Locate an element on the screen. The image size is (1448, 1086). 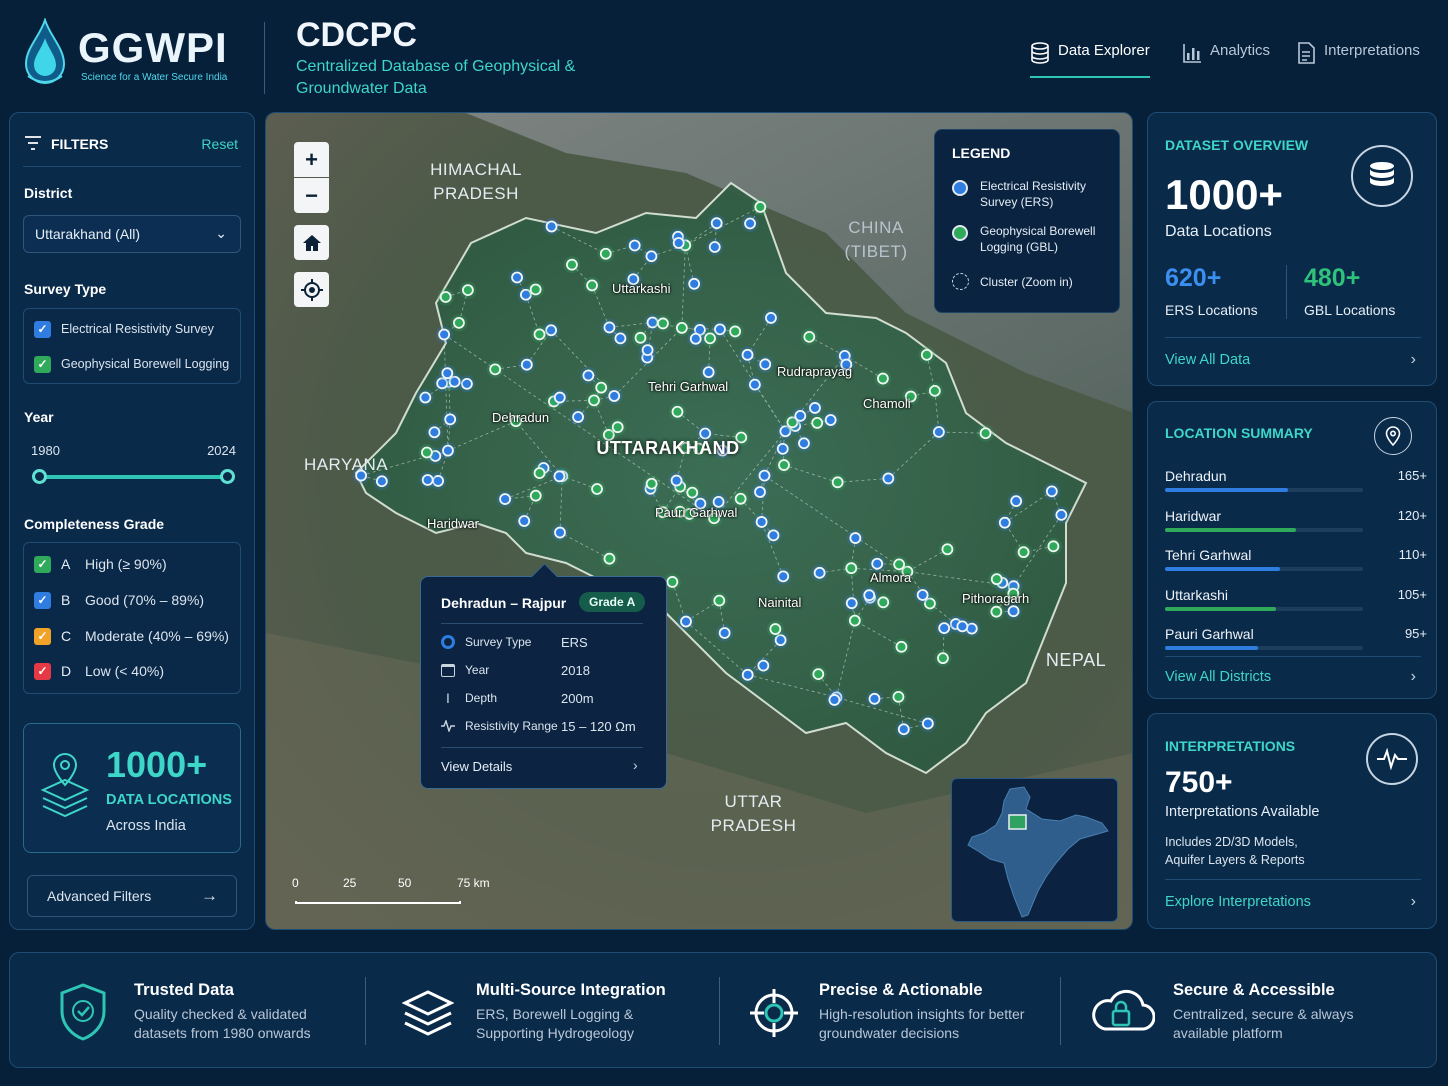
district-row: Dehradun 165+ is located at coordinates (1296, 484).